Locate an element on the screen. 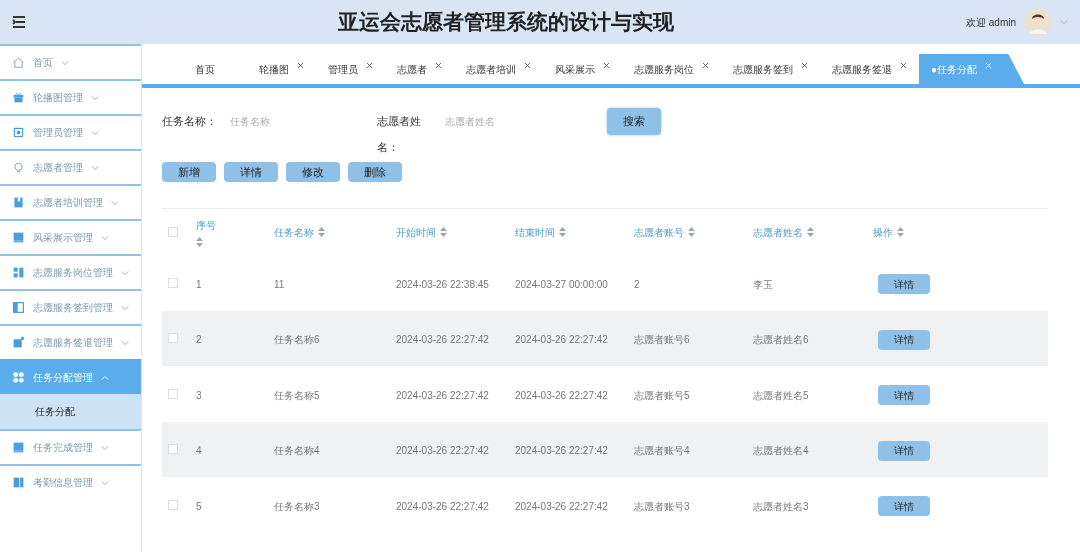 This screenshot has height=552, width=1080. grid-icon is located at coordinates (18, 377).